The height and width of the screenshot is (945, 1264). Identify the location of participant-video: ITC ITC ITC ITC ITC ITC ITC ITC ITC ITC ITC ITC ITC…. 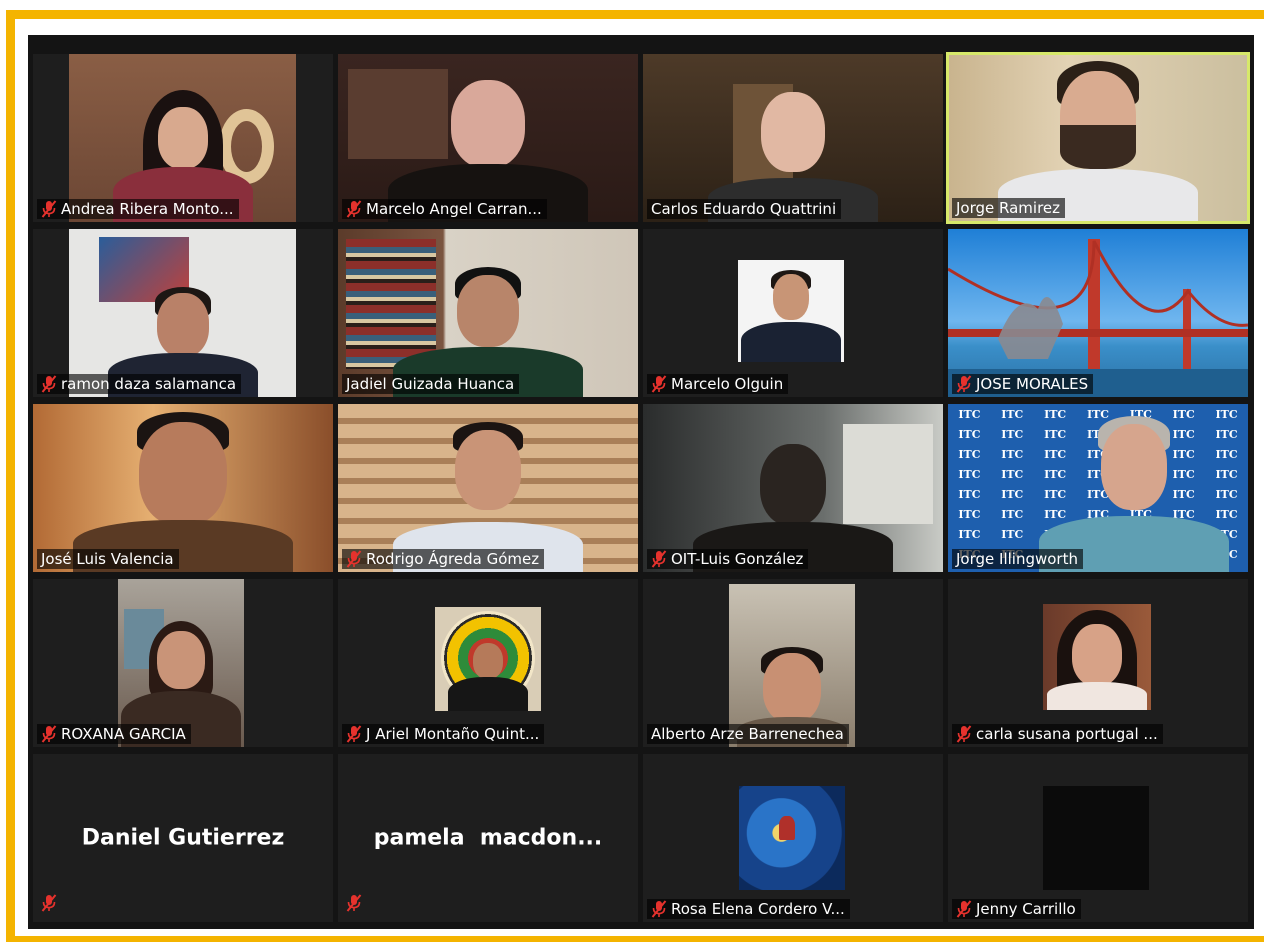
(1098, 488).